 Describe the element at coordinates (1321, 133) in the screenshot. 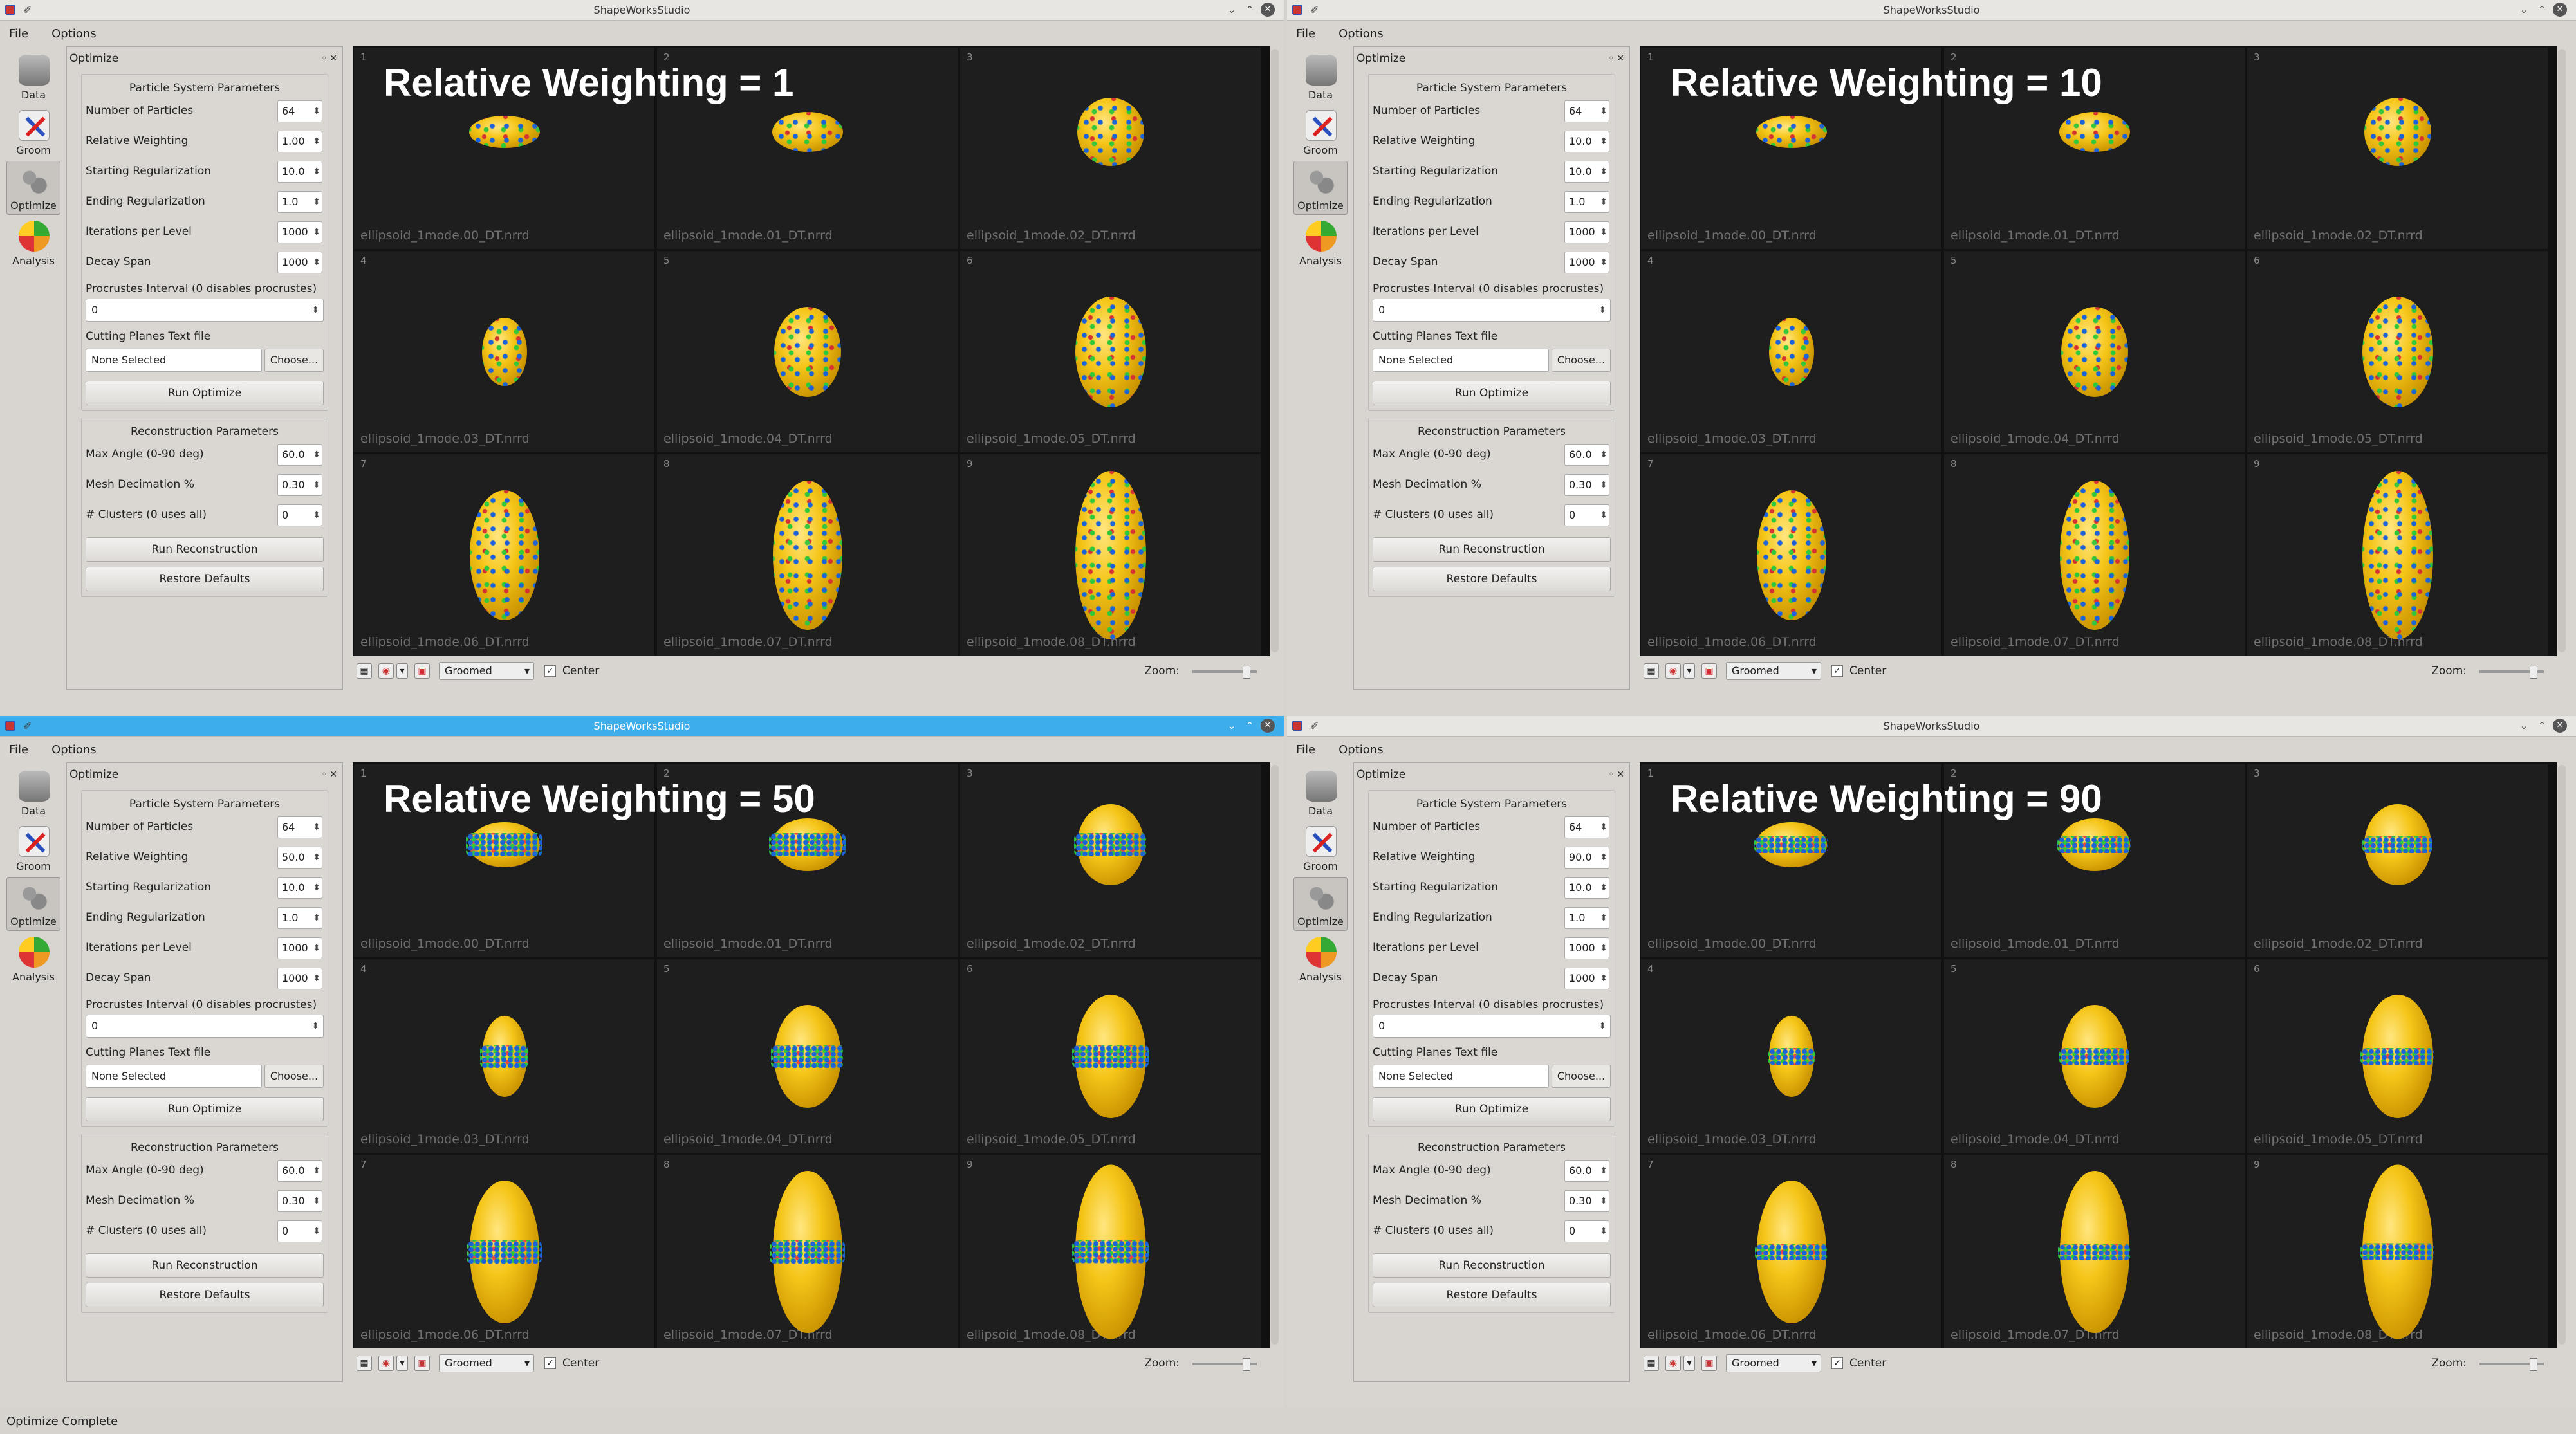

I see `tool-groom: Groom` at that location.